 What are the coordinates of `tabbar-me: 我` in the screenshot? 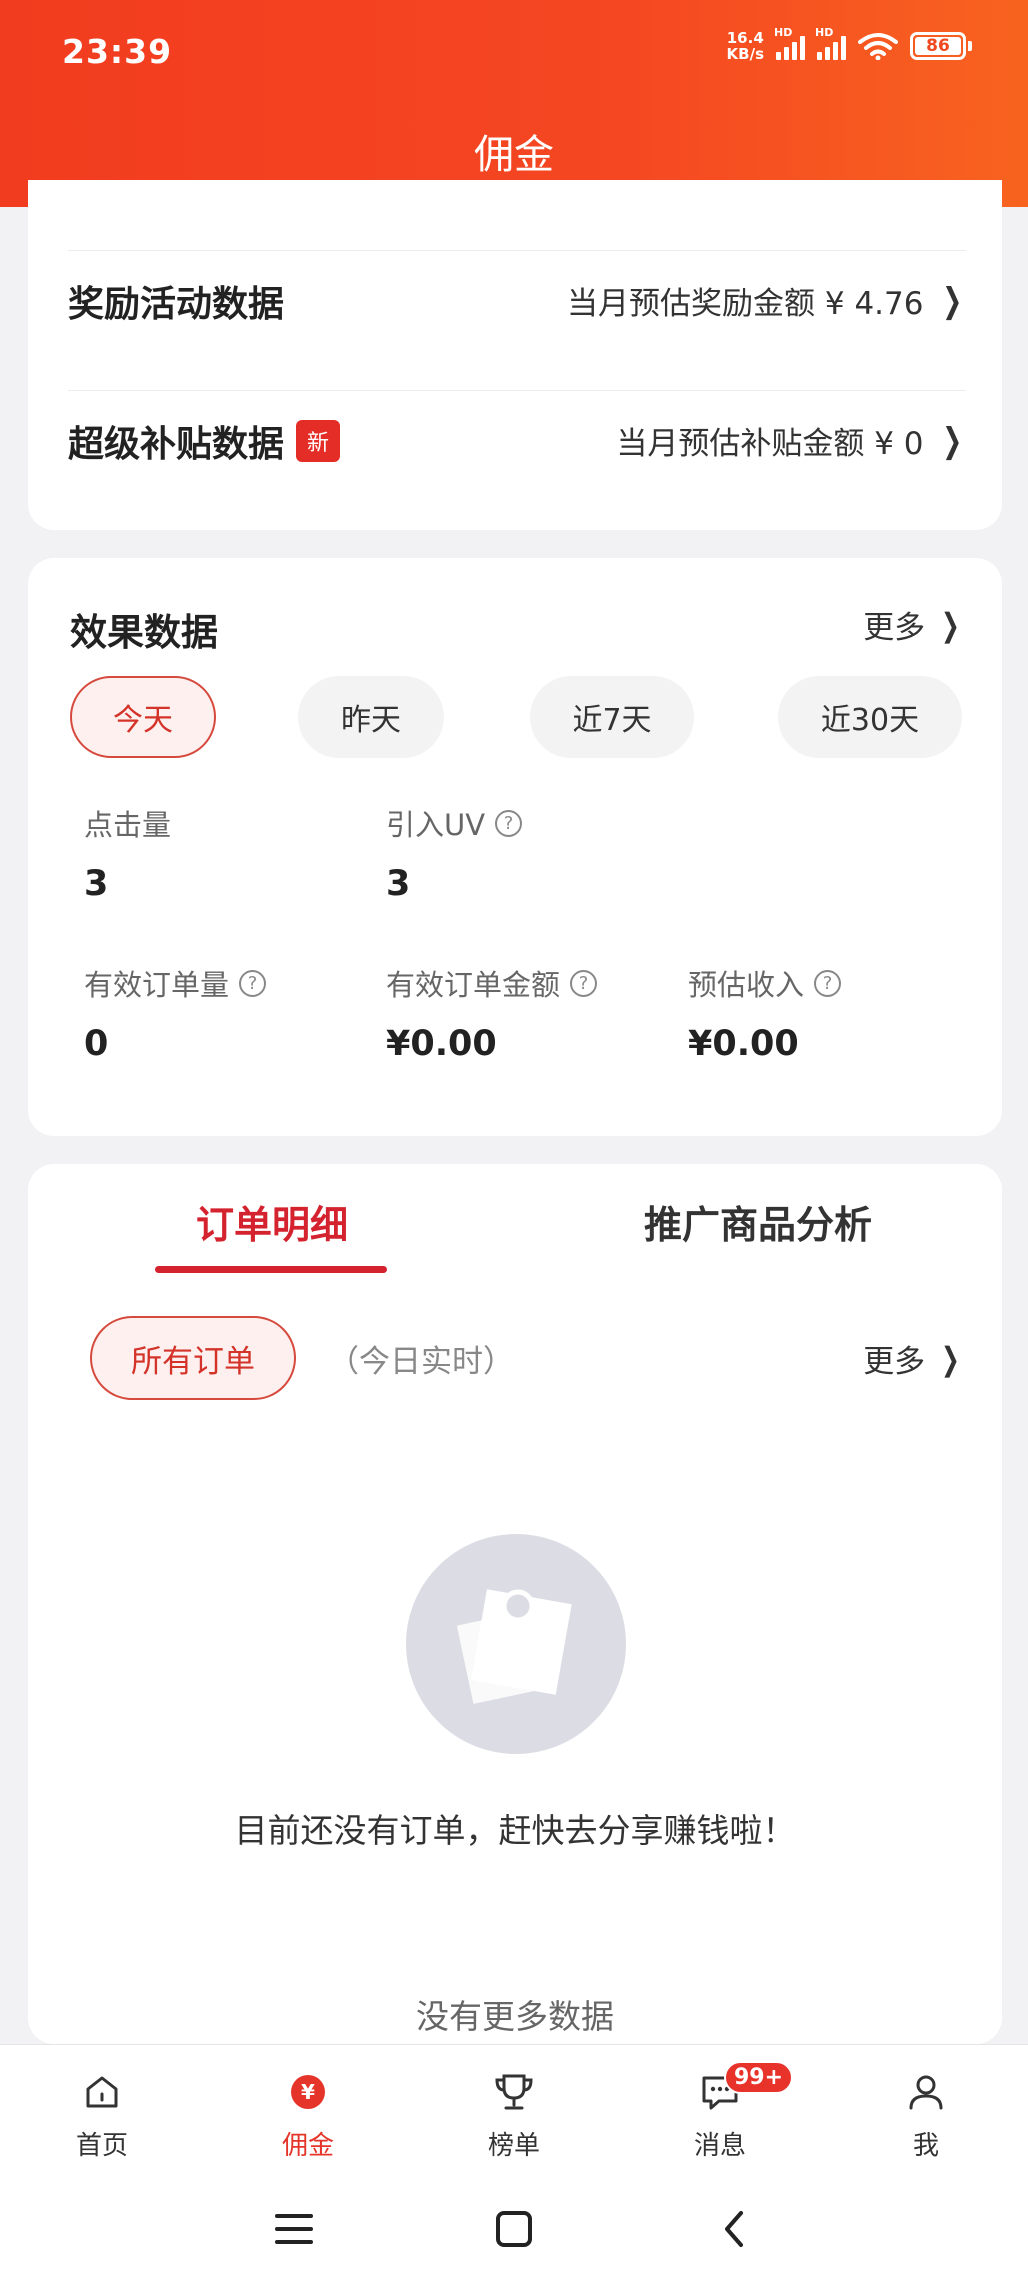 It's located at (926, 2114).